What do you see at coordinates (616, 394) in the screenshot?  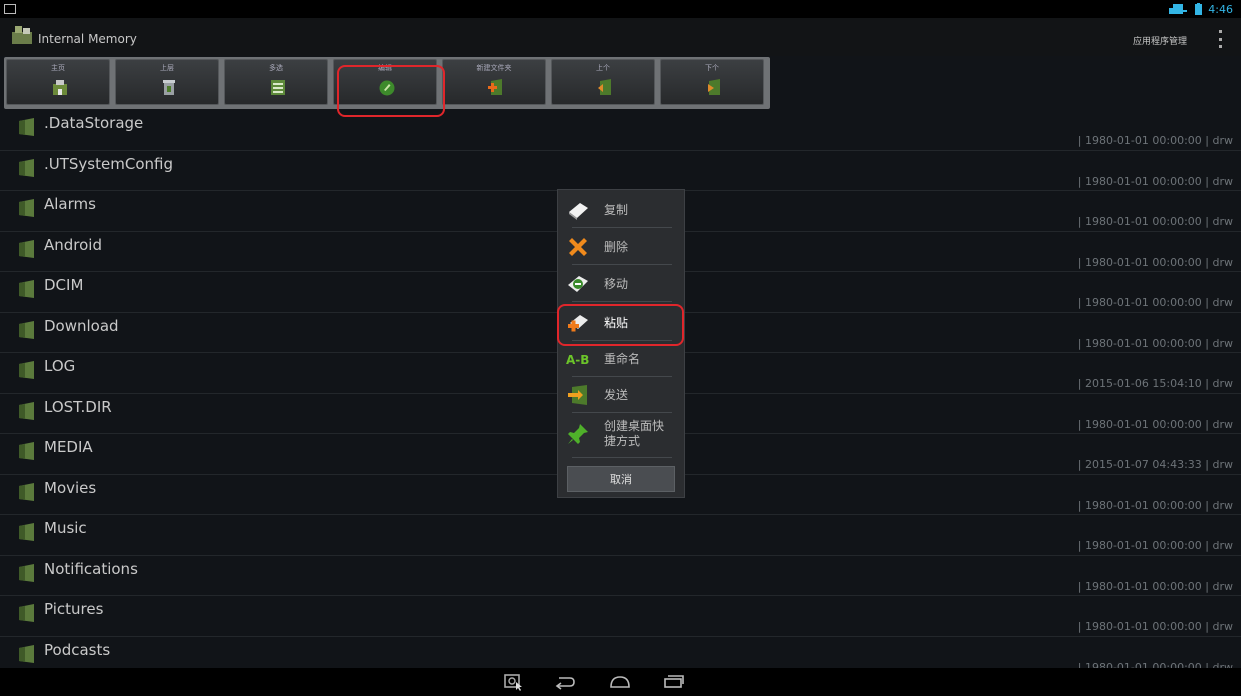 I see `menu-item-label: 发送` at bounding box center [616, 394].